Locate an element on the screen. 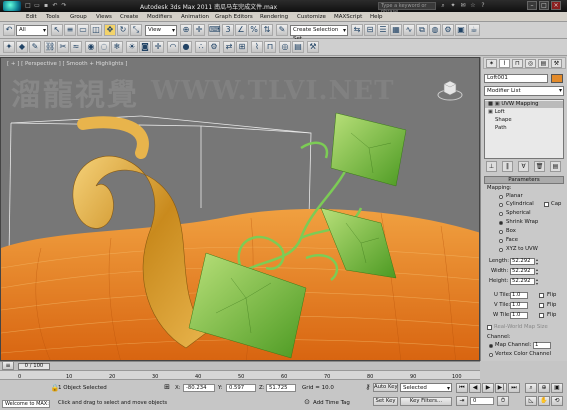 Image resolution: width=567 pixels, height=410 pixels. display-tab-icon: ▤ is located at coordinates (543, 63).